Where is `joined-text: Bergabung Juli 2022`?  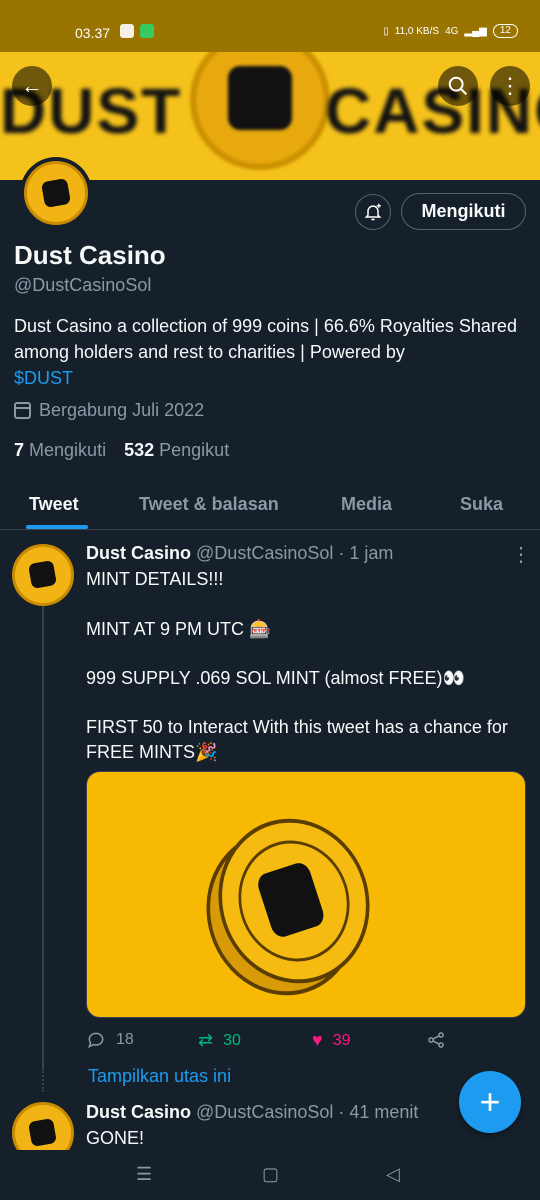
joined-text: Bergabung Juli 2022 is located at coordinates (122, 410).